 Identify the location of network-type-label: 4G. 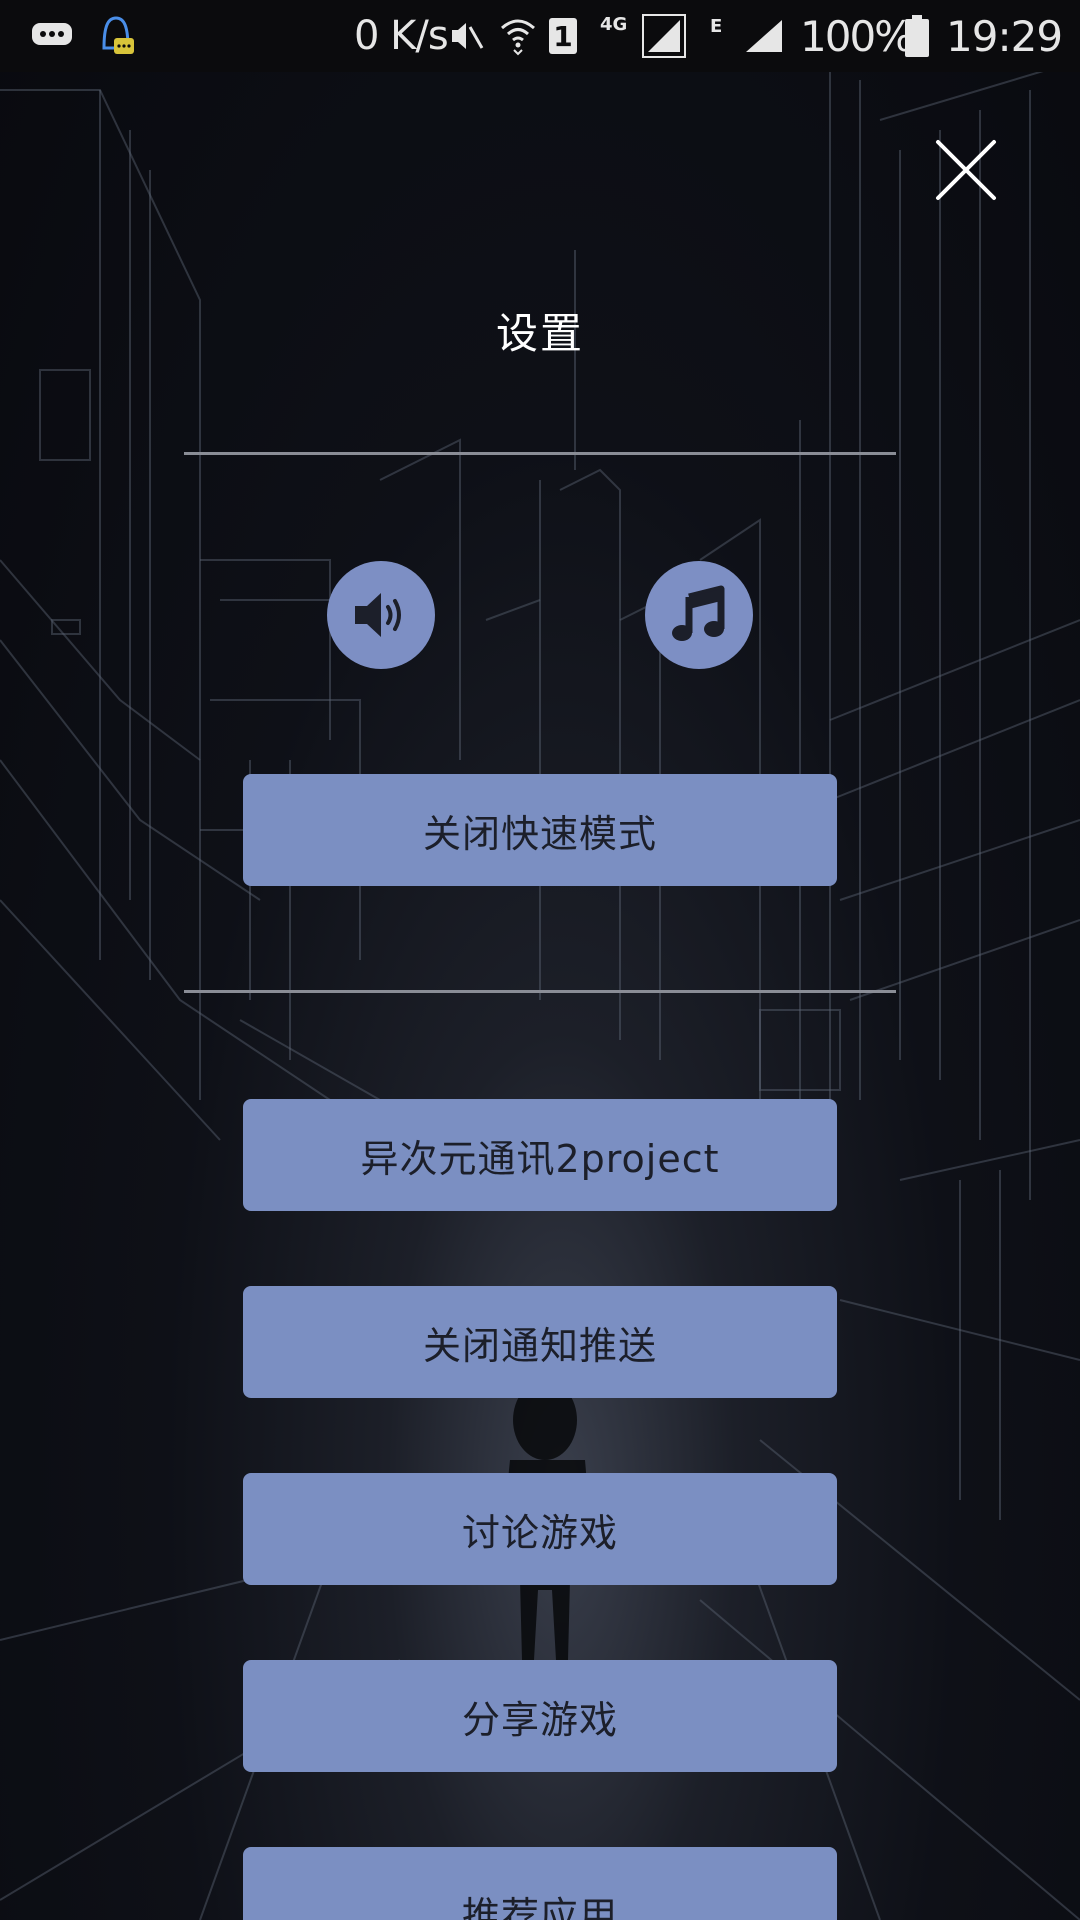
(614, 24).